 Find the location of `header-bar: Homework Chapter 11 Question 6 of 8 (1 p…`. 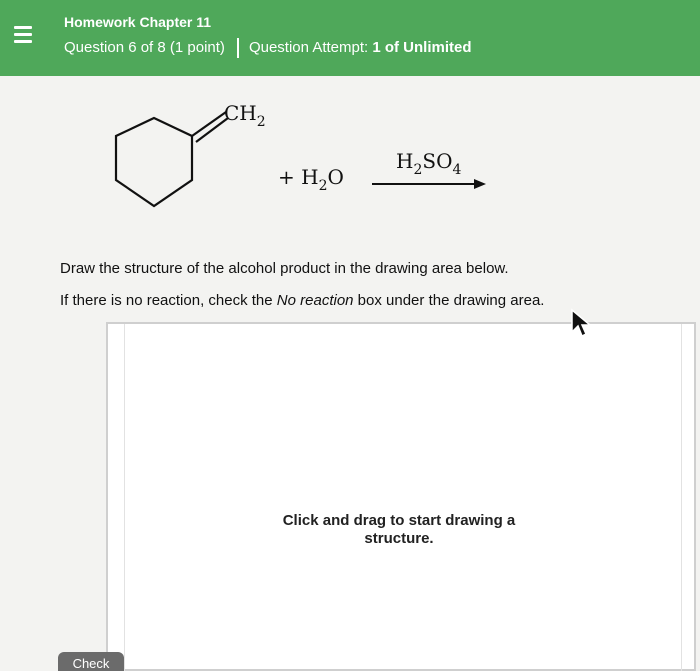

header-bar: Homework Chapter 11 Question 6 of 8 (1 p… is located at coordinates (350, 38).